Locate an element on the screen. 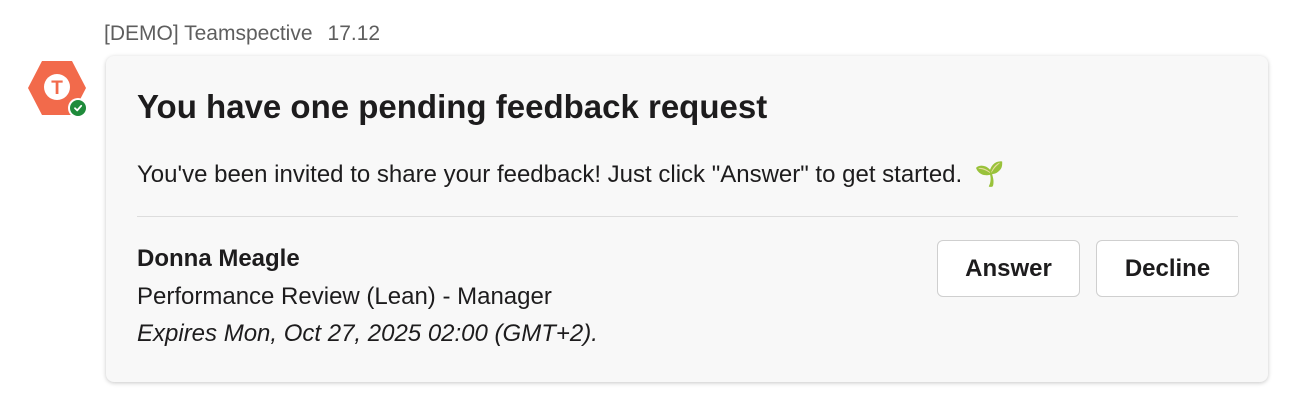  avatar: T is located at coordinates (57, 88).